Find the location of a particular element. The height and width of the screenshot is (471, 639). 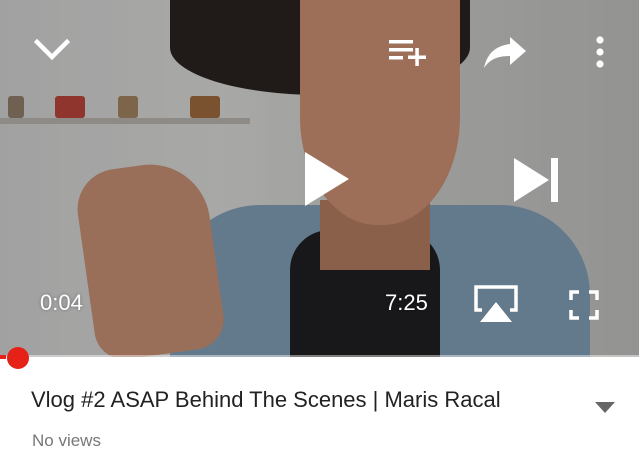

play-icon is located at coordinates (326, 179).